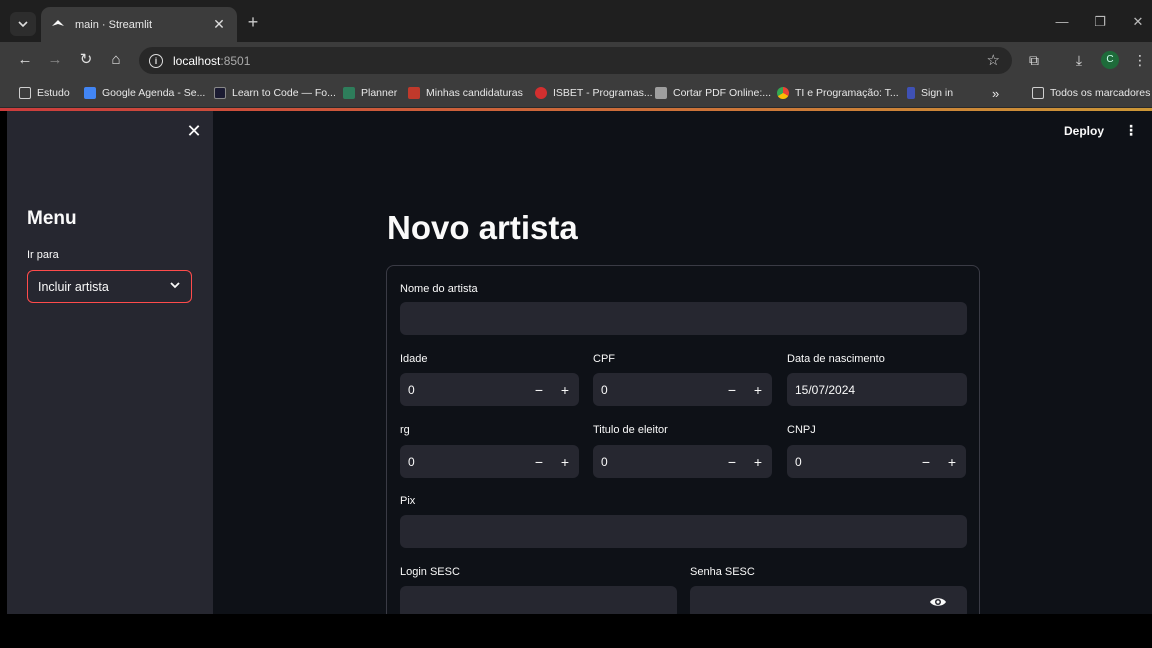  What do you see at coordinates (411, 461) in the screenshot?
I see `rg-value: 0` at bounding box center [411, 461].